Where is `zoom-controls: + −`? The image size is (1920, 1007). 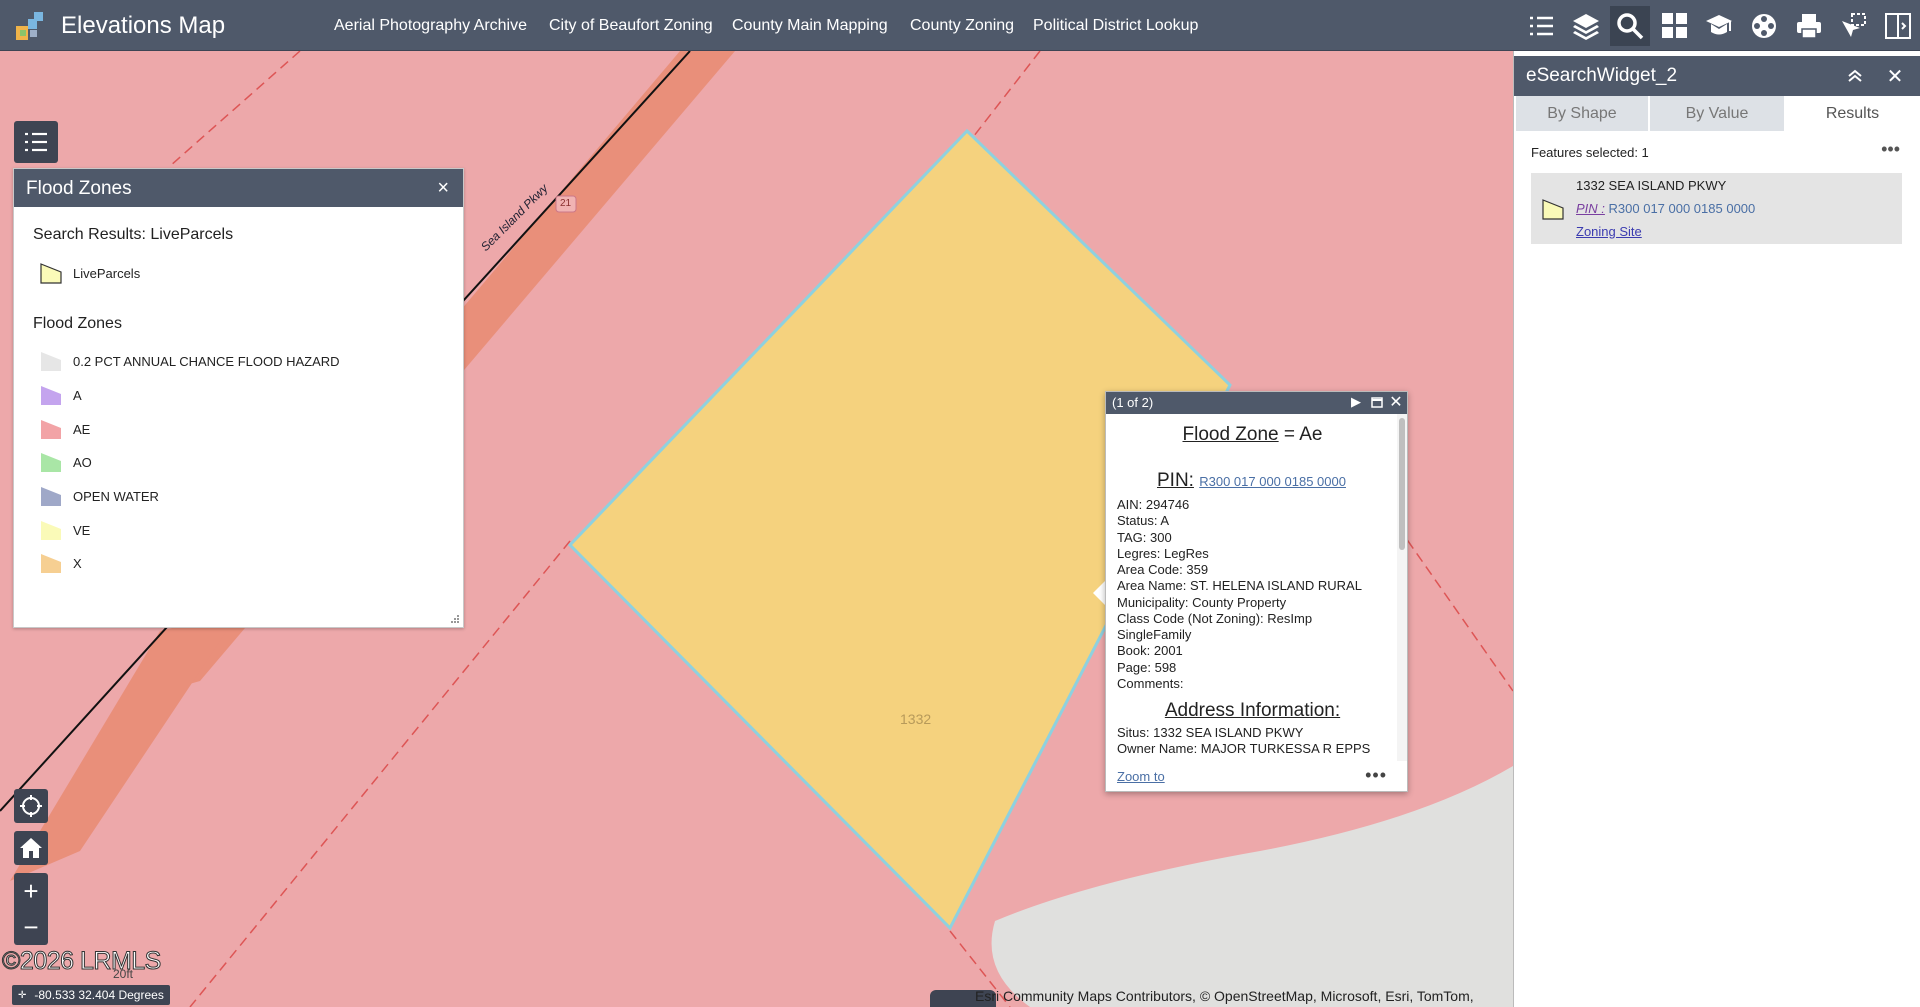
zoom-controls: + − is located at coordinates (31, 909).